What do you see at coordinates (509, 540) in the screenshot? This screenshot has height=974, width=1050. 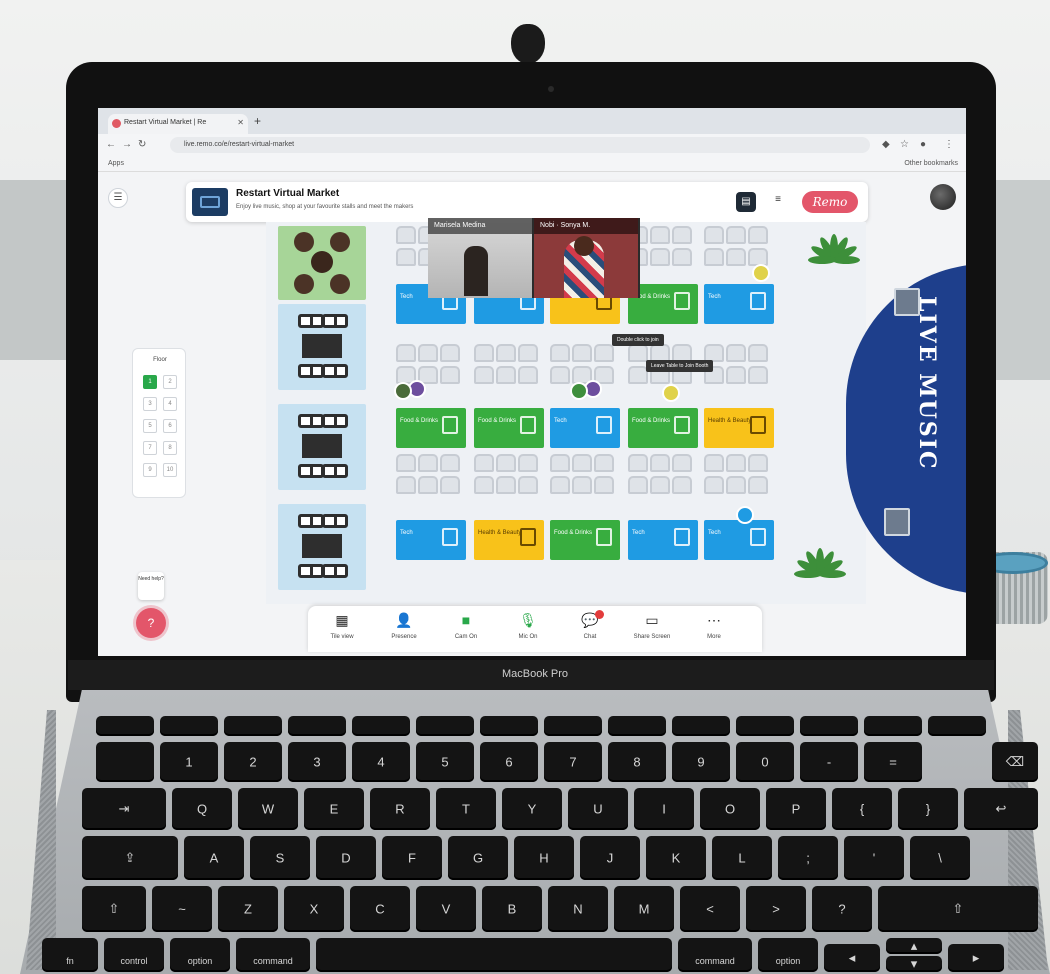 I see `booth-health-beauty: Health & Beauty` at bounding box center [509, 540].